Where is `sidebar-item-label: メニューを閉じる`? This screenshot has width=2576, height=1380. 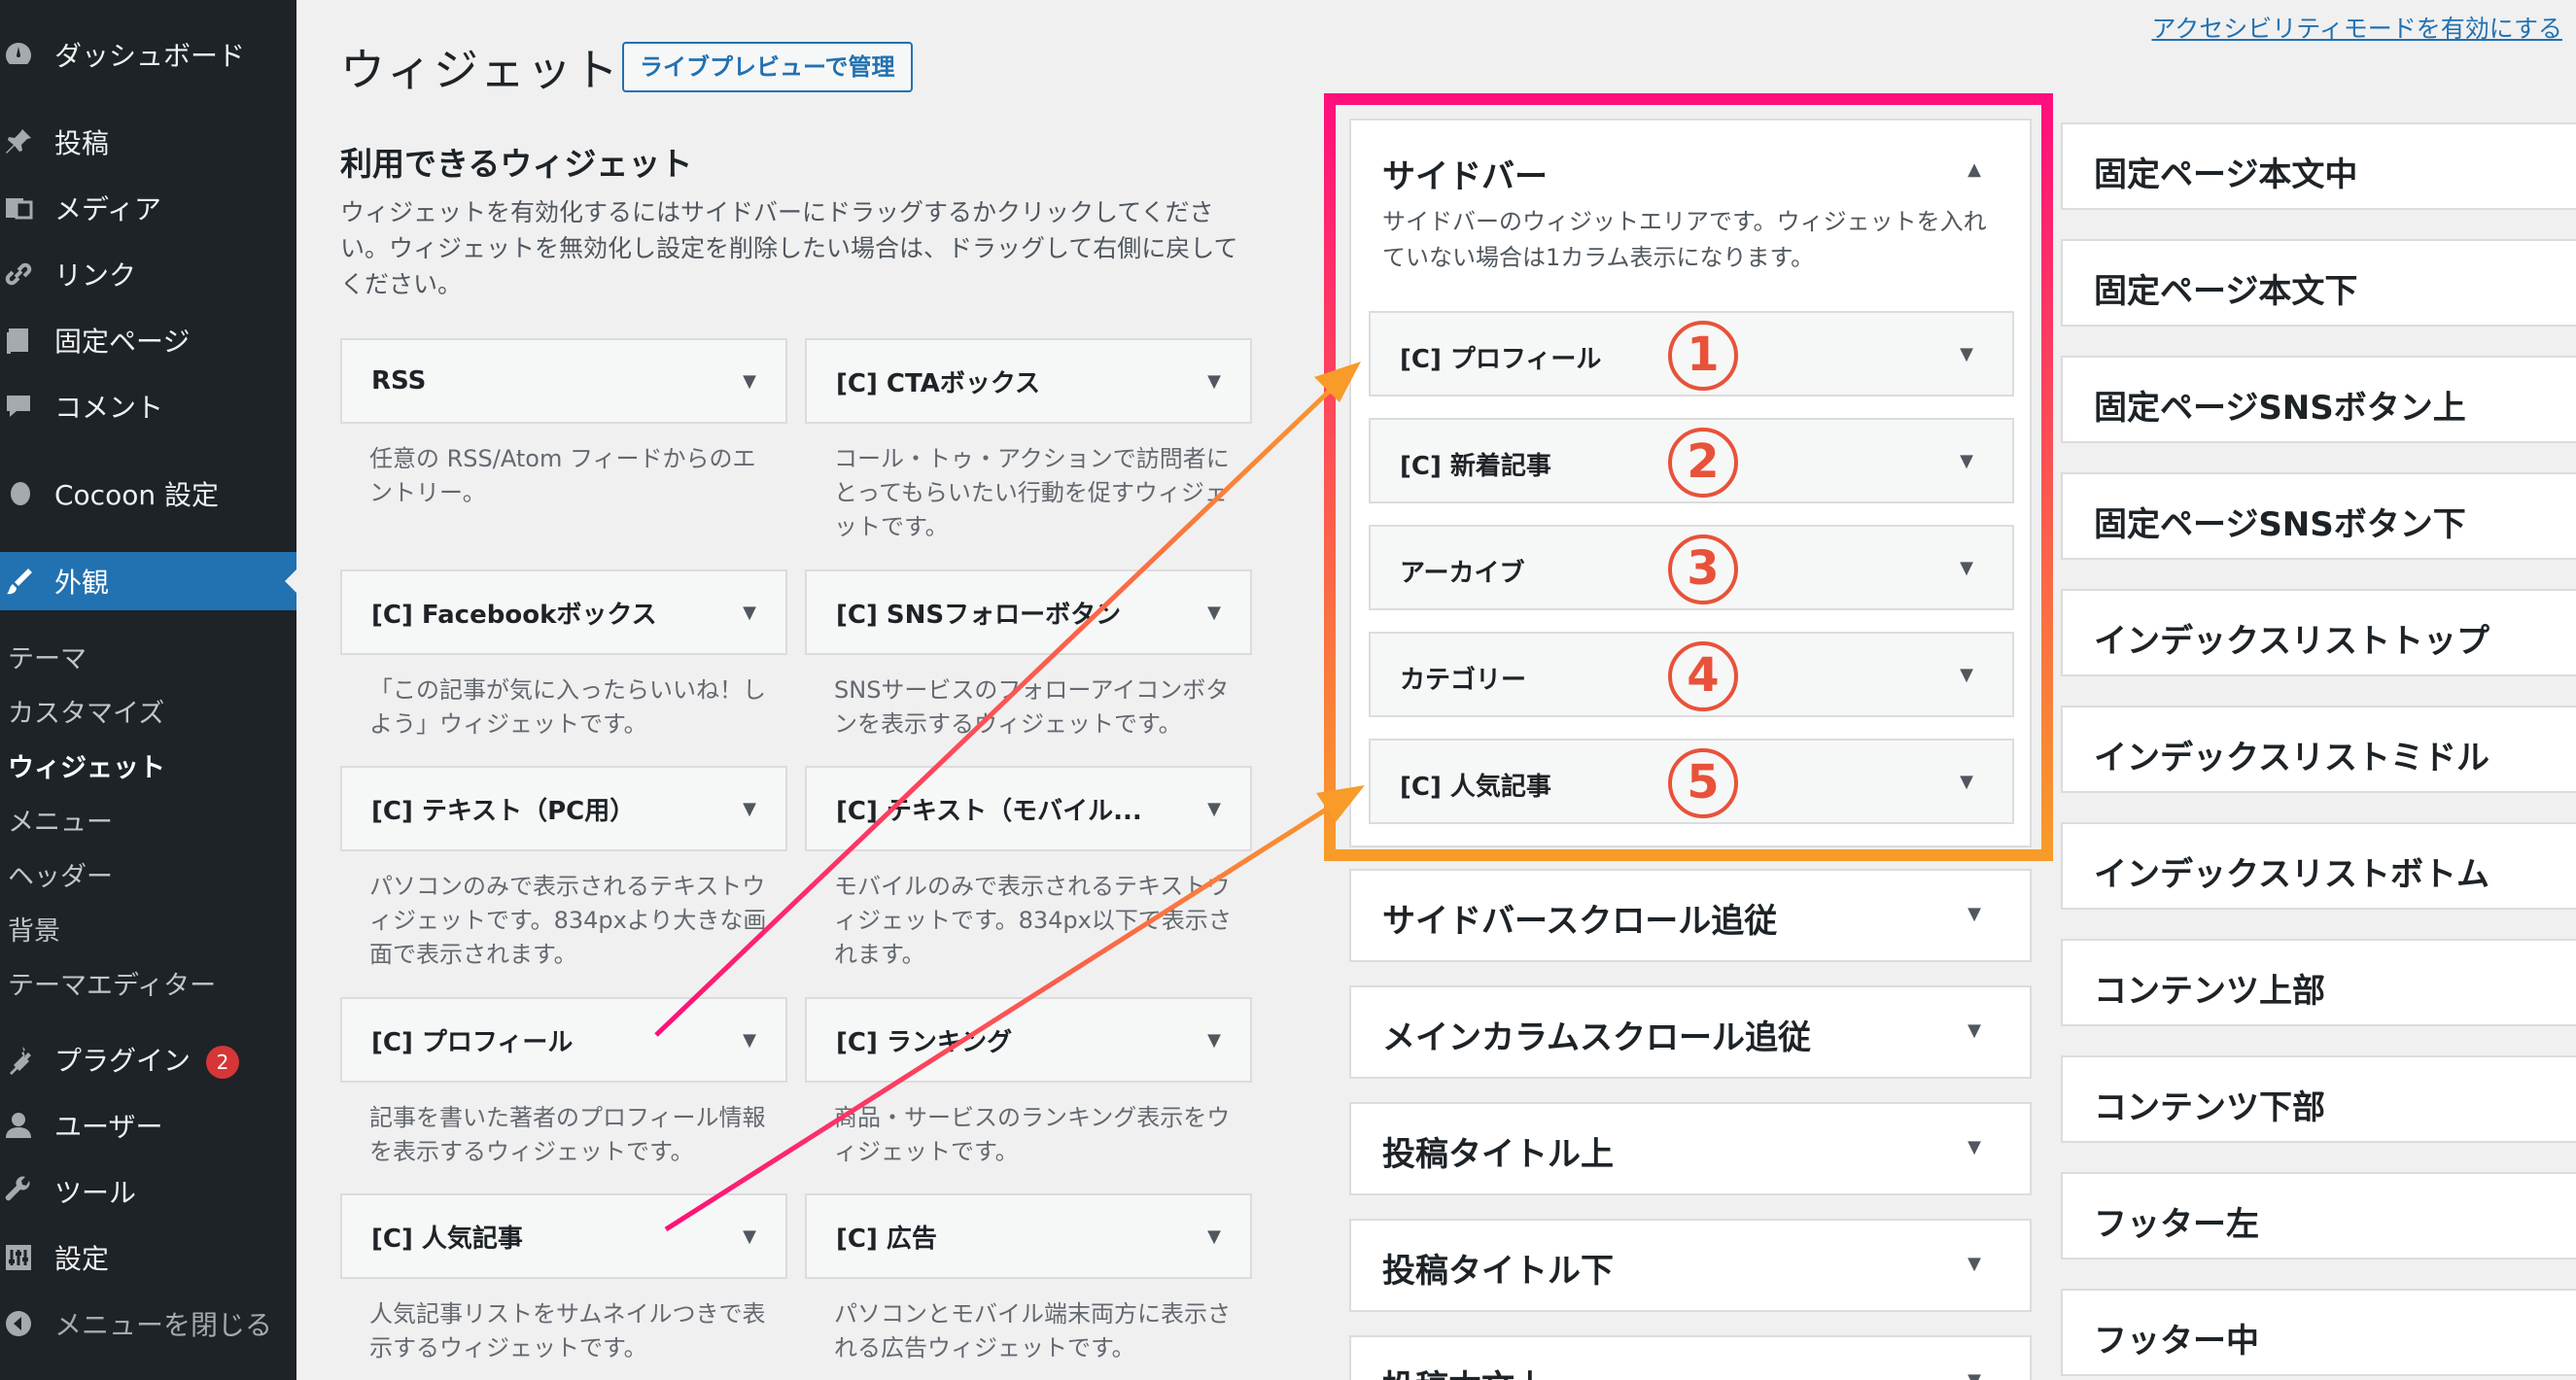 sidebar-item-label: メニューを閉じる is located at coordinates (163, 1325).